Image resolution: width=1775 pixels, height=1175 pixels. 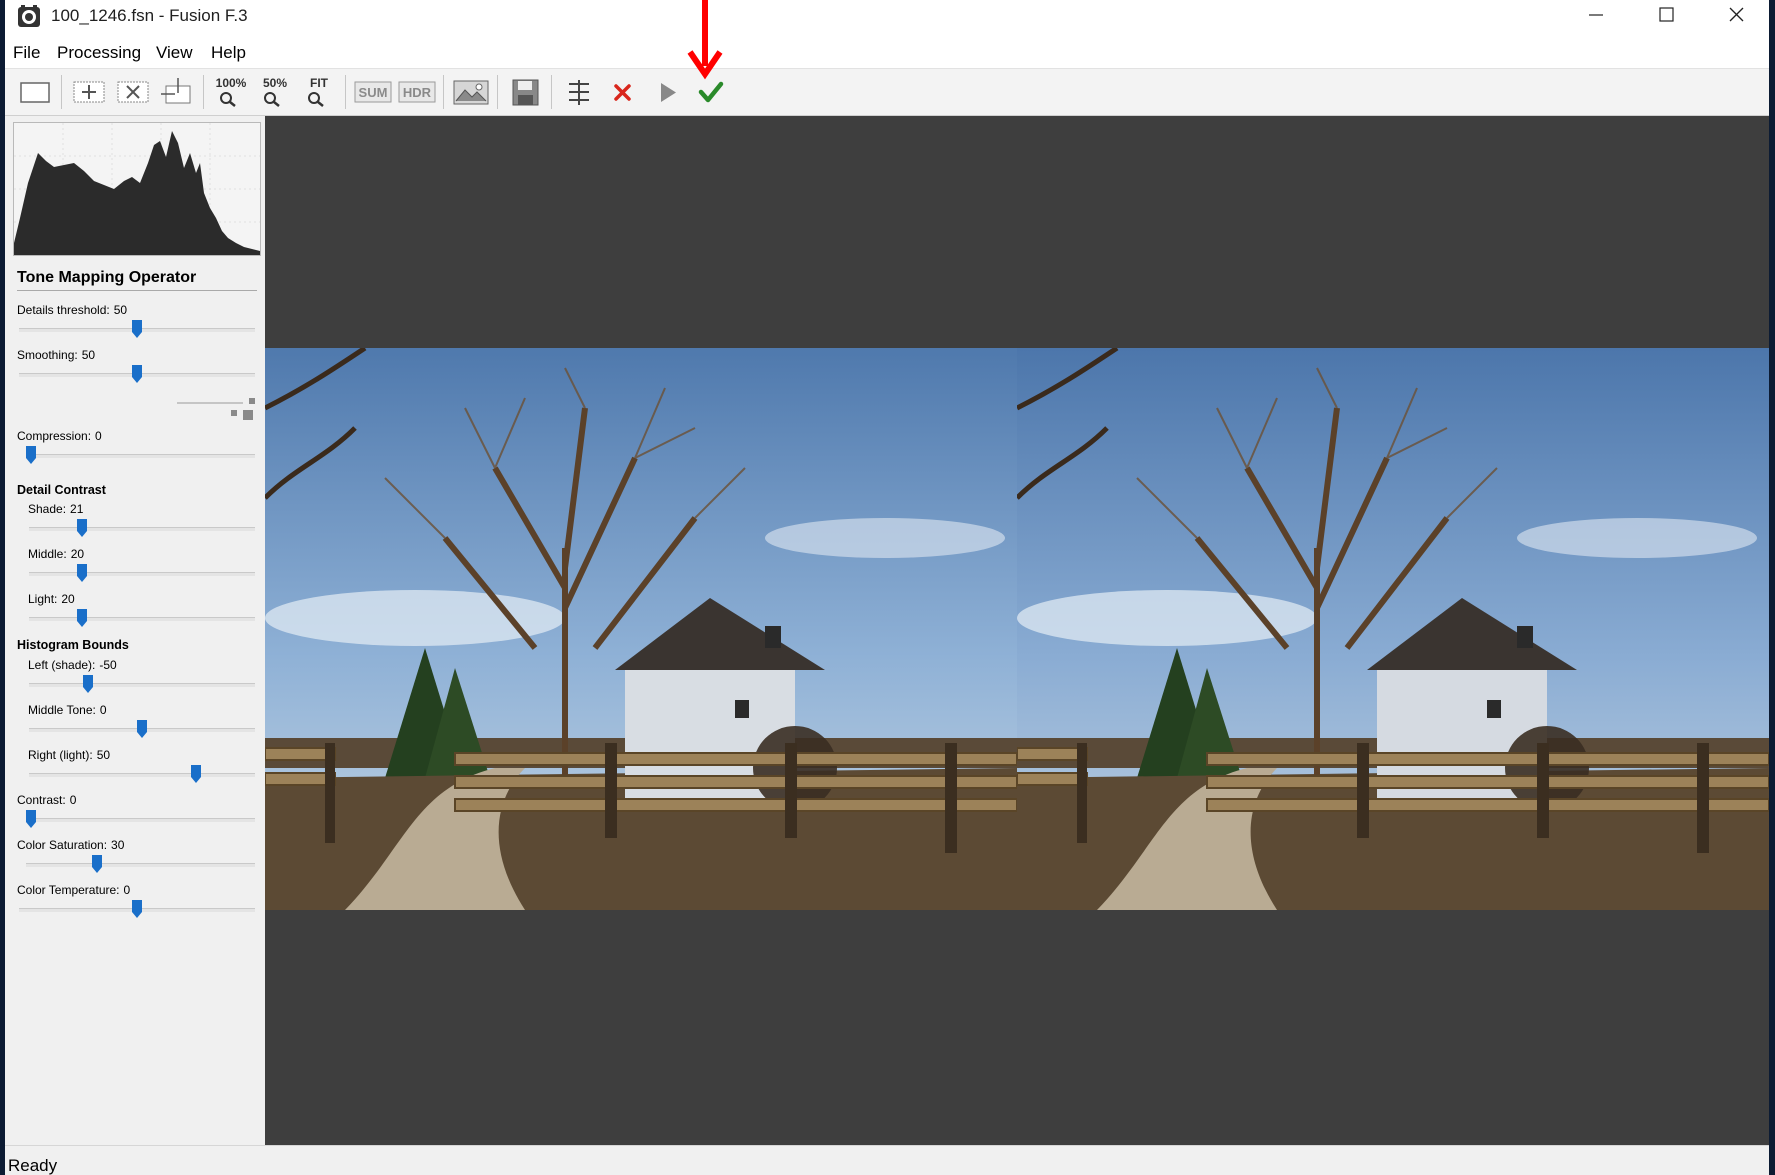 I want to click on middle-label: Middle: 20, so click(x=56, y=554).